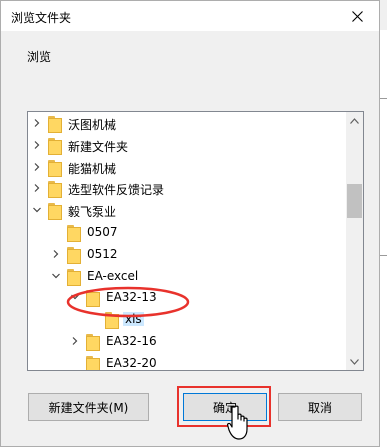 This screenshot has height=447, width=387. Describe the element at coordinates (354, 241) in the screenshot. I see `vertical-scrollbar` at that location.